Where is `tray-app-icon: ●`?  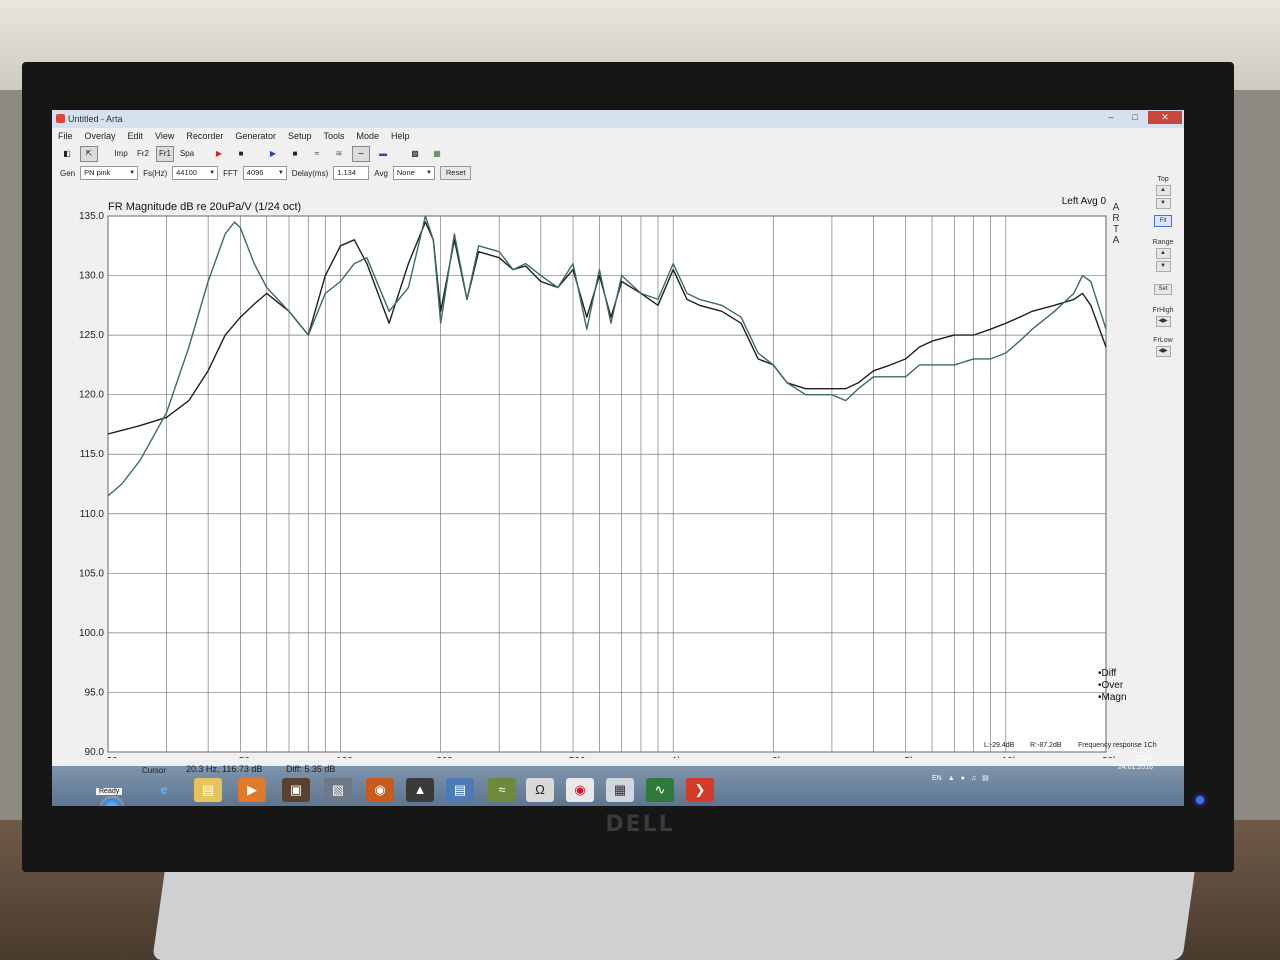
tray-app-icon: ● is located at coordinates (963, 778).